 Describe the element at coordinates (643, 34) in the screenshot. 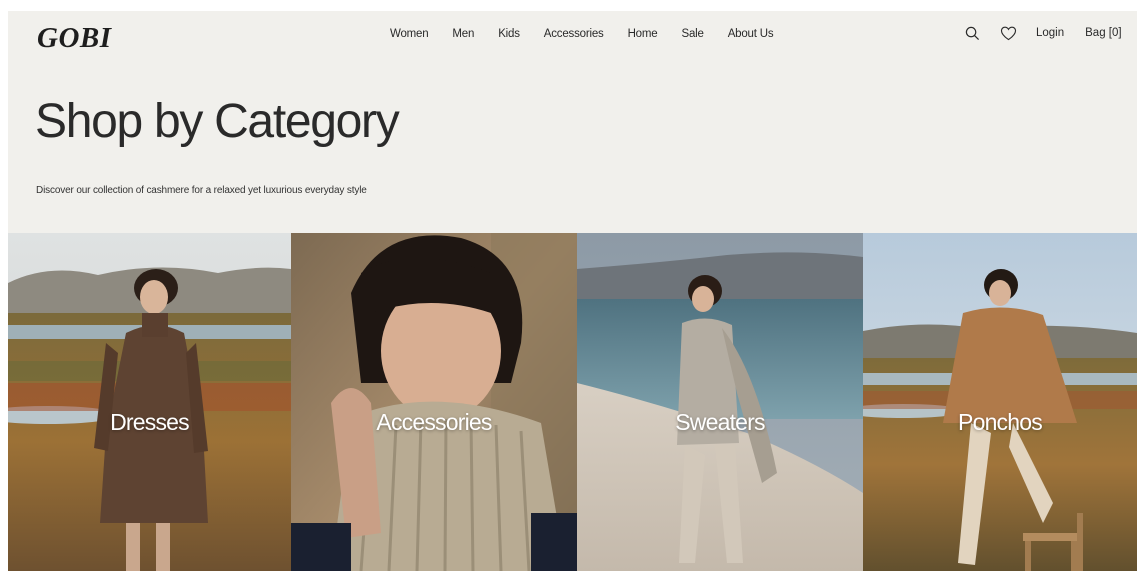

I see `nav-item-home: Home` at that location.